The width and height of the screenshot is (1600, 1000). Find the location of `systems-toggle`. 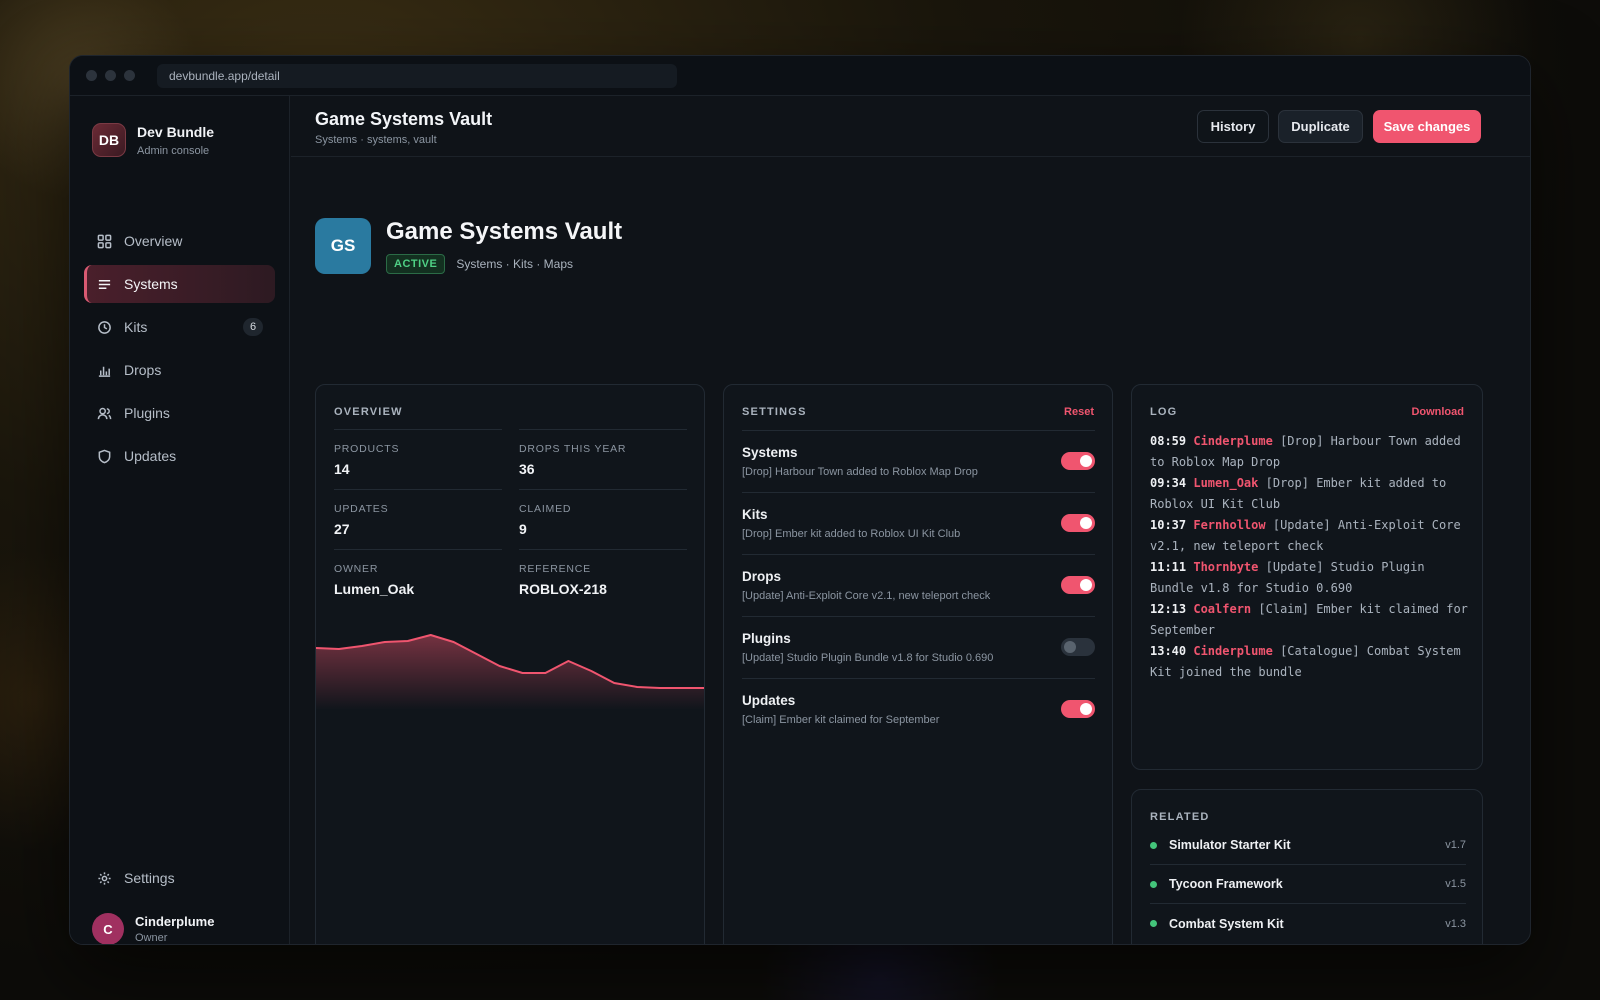

systems-toggle is located at coordinates (1078, 461).